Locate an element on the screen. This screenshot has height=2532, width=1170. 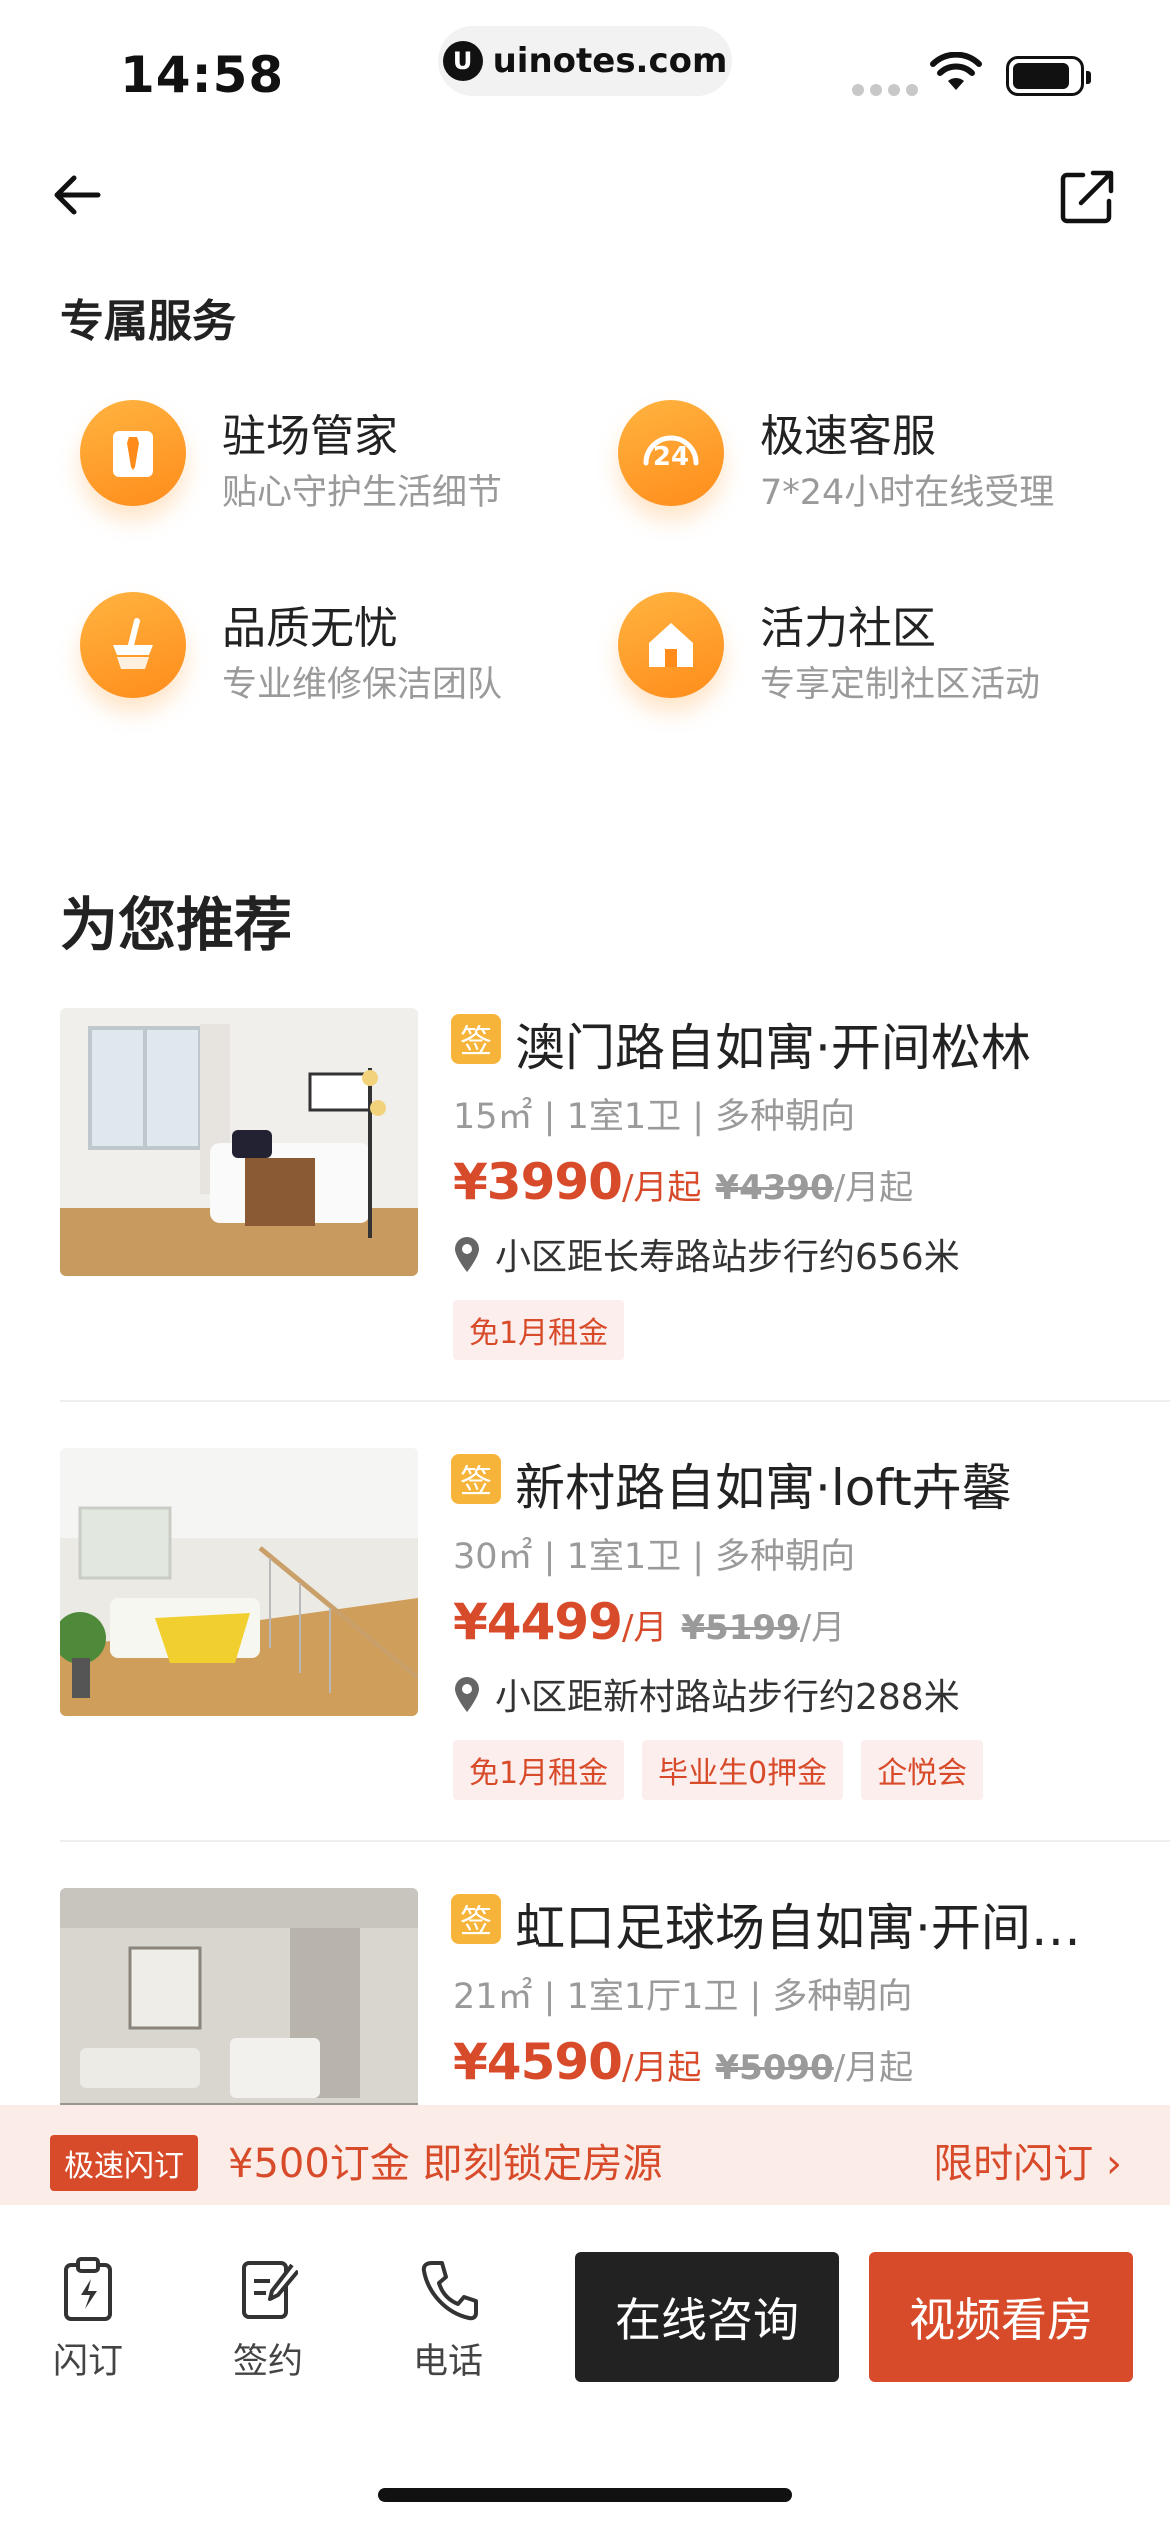
service-subtitle: 专业维修保洁团队 is located at coordinates (362, 685).